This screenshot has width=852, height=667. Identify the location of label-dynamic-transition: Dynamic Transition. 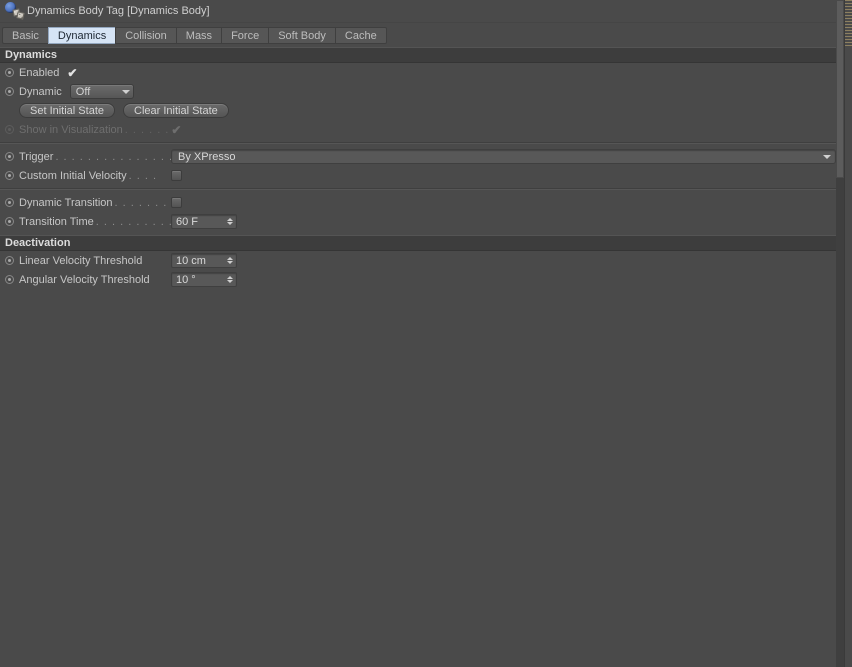
(66, 202).